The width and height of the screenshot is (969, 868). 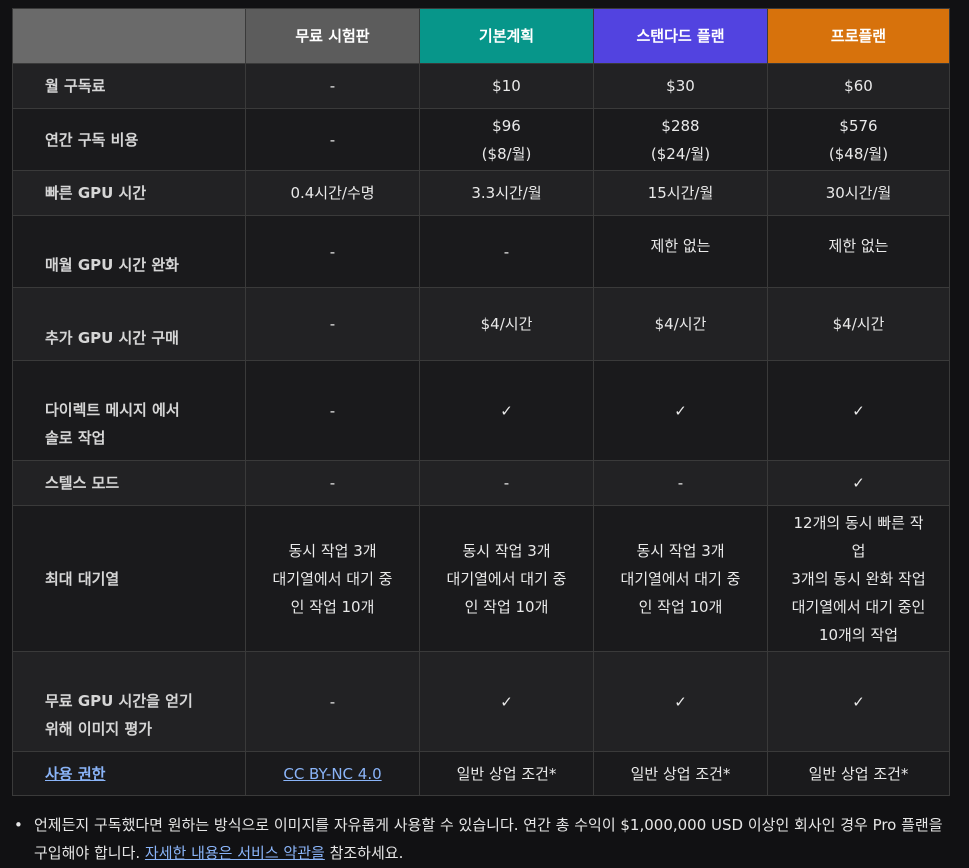 I want to click on row-dm-solo: 다이렉트 메시지 에서 솔로 작업 - ✓ ✓ ✓, so click(x=481, y=410).